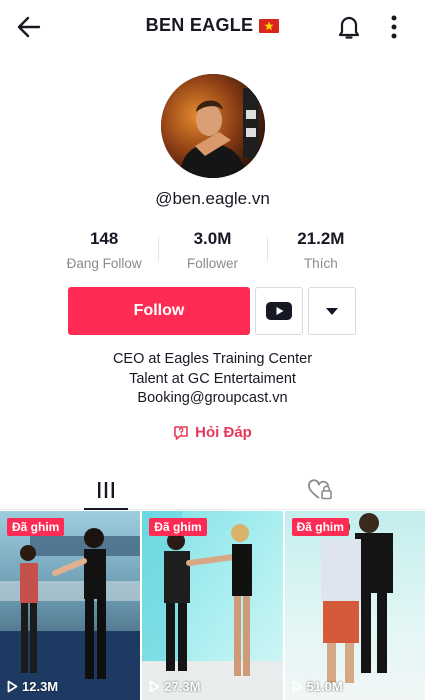 This screenshot has width=425, height=700. What do you see at coordinates (106, 509) in the screenshot?
I see `active-tab-indicator` at bounding box center [106, 509].